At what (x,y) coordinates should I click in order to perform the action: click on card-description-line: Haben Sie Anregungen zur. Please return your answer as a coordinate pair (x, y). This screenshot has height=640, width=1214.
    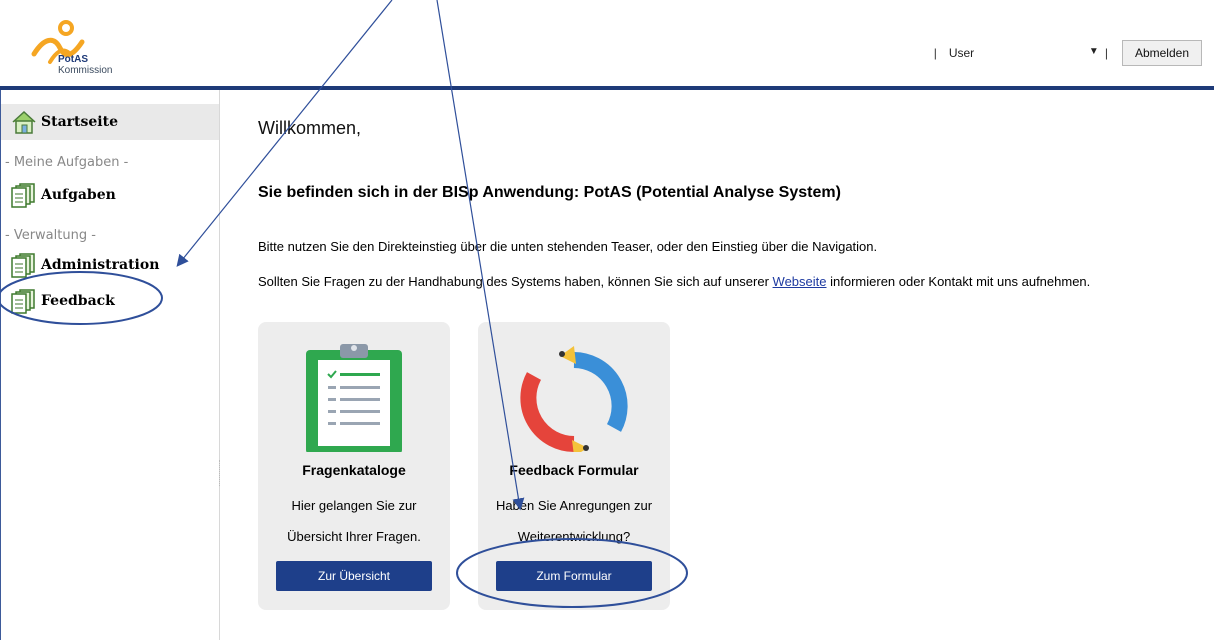
    Looking at the image, I should click on (574, 505).